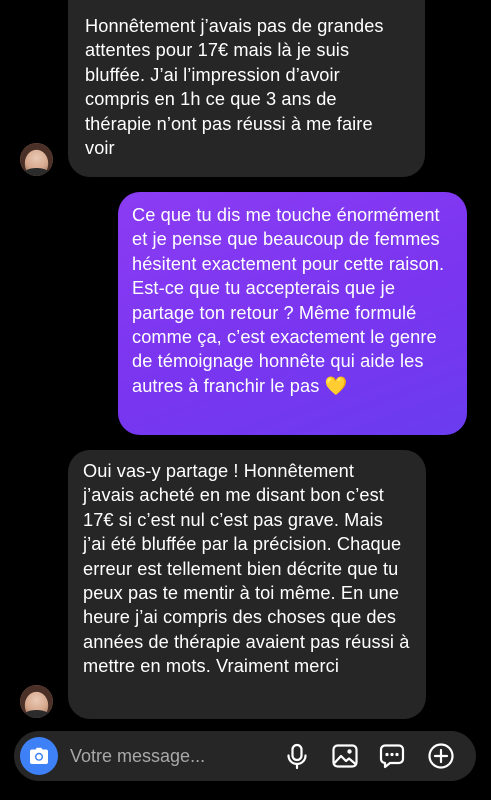 Image resolution: width=491 pixels, height=800 pixels. I want to click on plus-circle-icon, so click(441, 756).